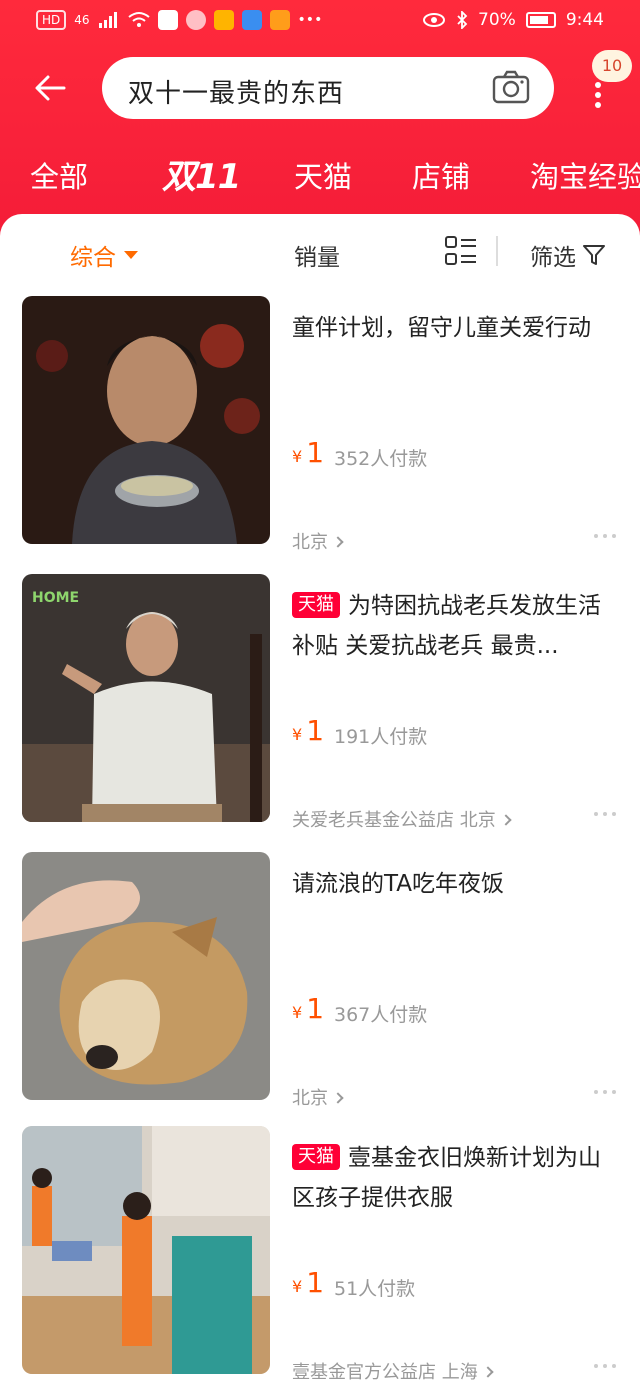  What do you see at coordinates (441, 175) in the screenshot?
I see `tab-shops: 店铺` at bounding box center [441, 175].